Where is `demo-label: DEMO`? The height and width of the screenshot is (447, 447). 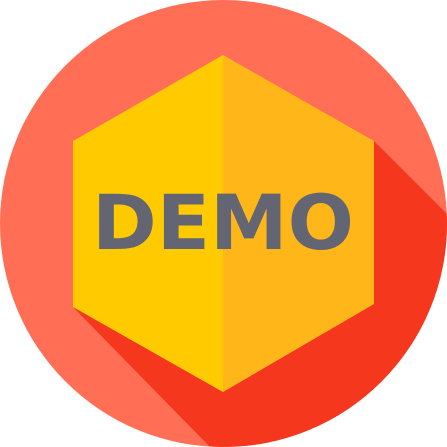
demo-label: DEMO is located at coordinates (223, 222).